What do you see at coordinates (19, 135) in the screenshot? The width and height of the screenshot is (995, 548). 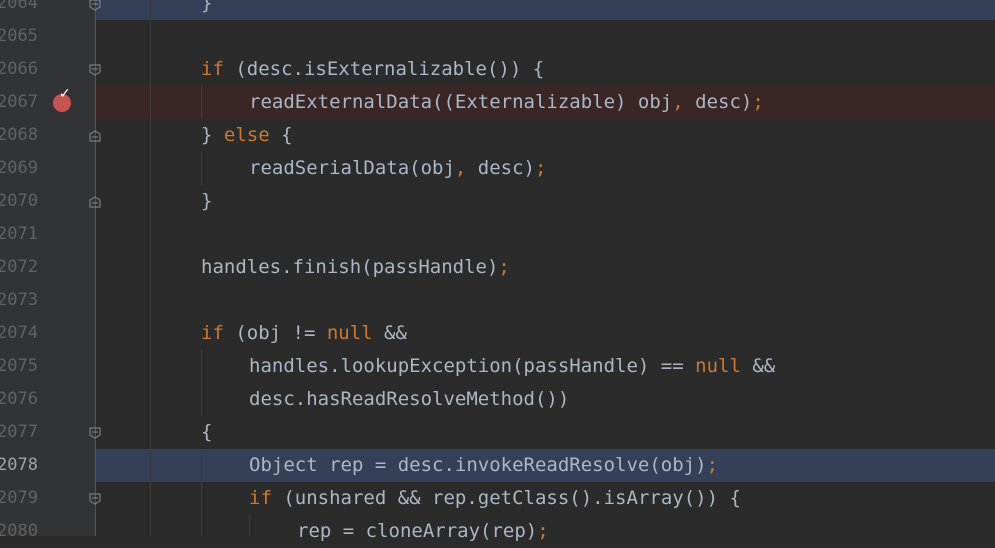 I see `line-number: 2068` at bounding box center [19, 135].